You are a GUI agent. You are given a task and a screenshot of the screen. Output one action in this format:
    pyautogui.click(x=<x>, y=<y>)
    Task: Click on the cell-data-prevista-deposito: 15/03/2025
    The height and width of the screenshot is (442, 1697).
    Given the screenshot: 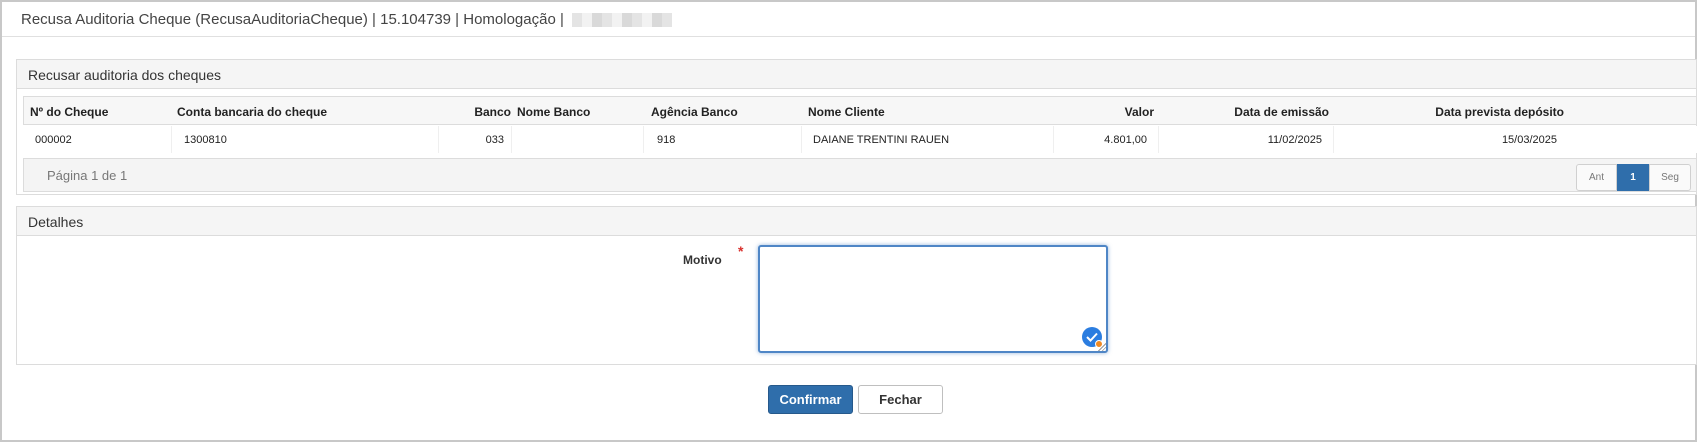 What is the action you would take?
    pyautogui.click(x=1529, y=140)
    